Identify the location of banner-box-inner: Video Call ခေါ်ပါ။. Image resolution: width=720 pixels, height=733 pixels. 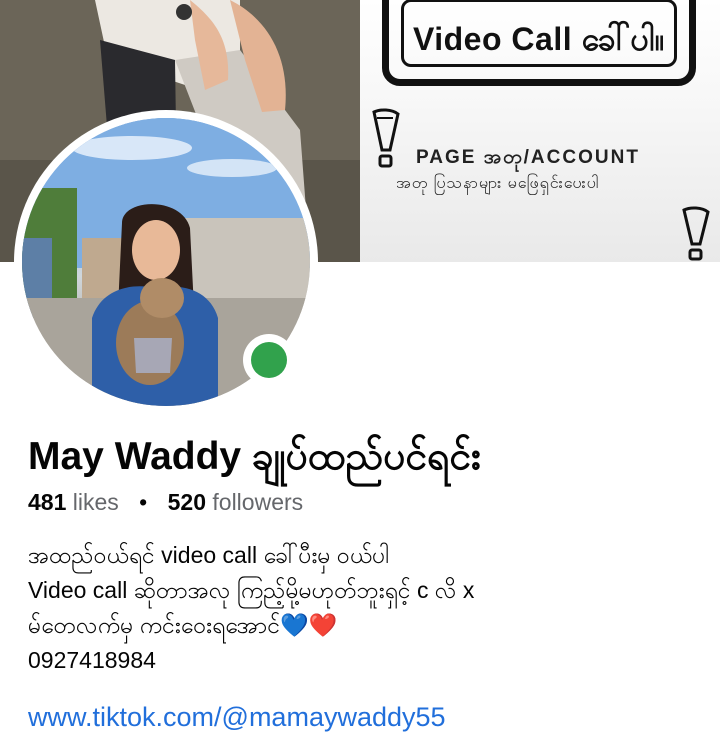
(539, 33).